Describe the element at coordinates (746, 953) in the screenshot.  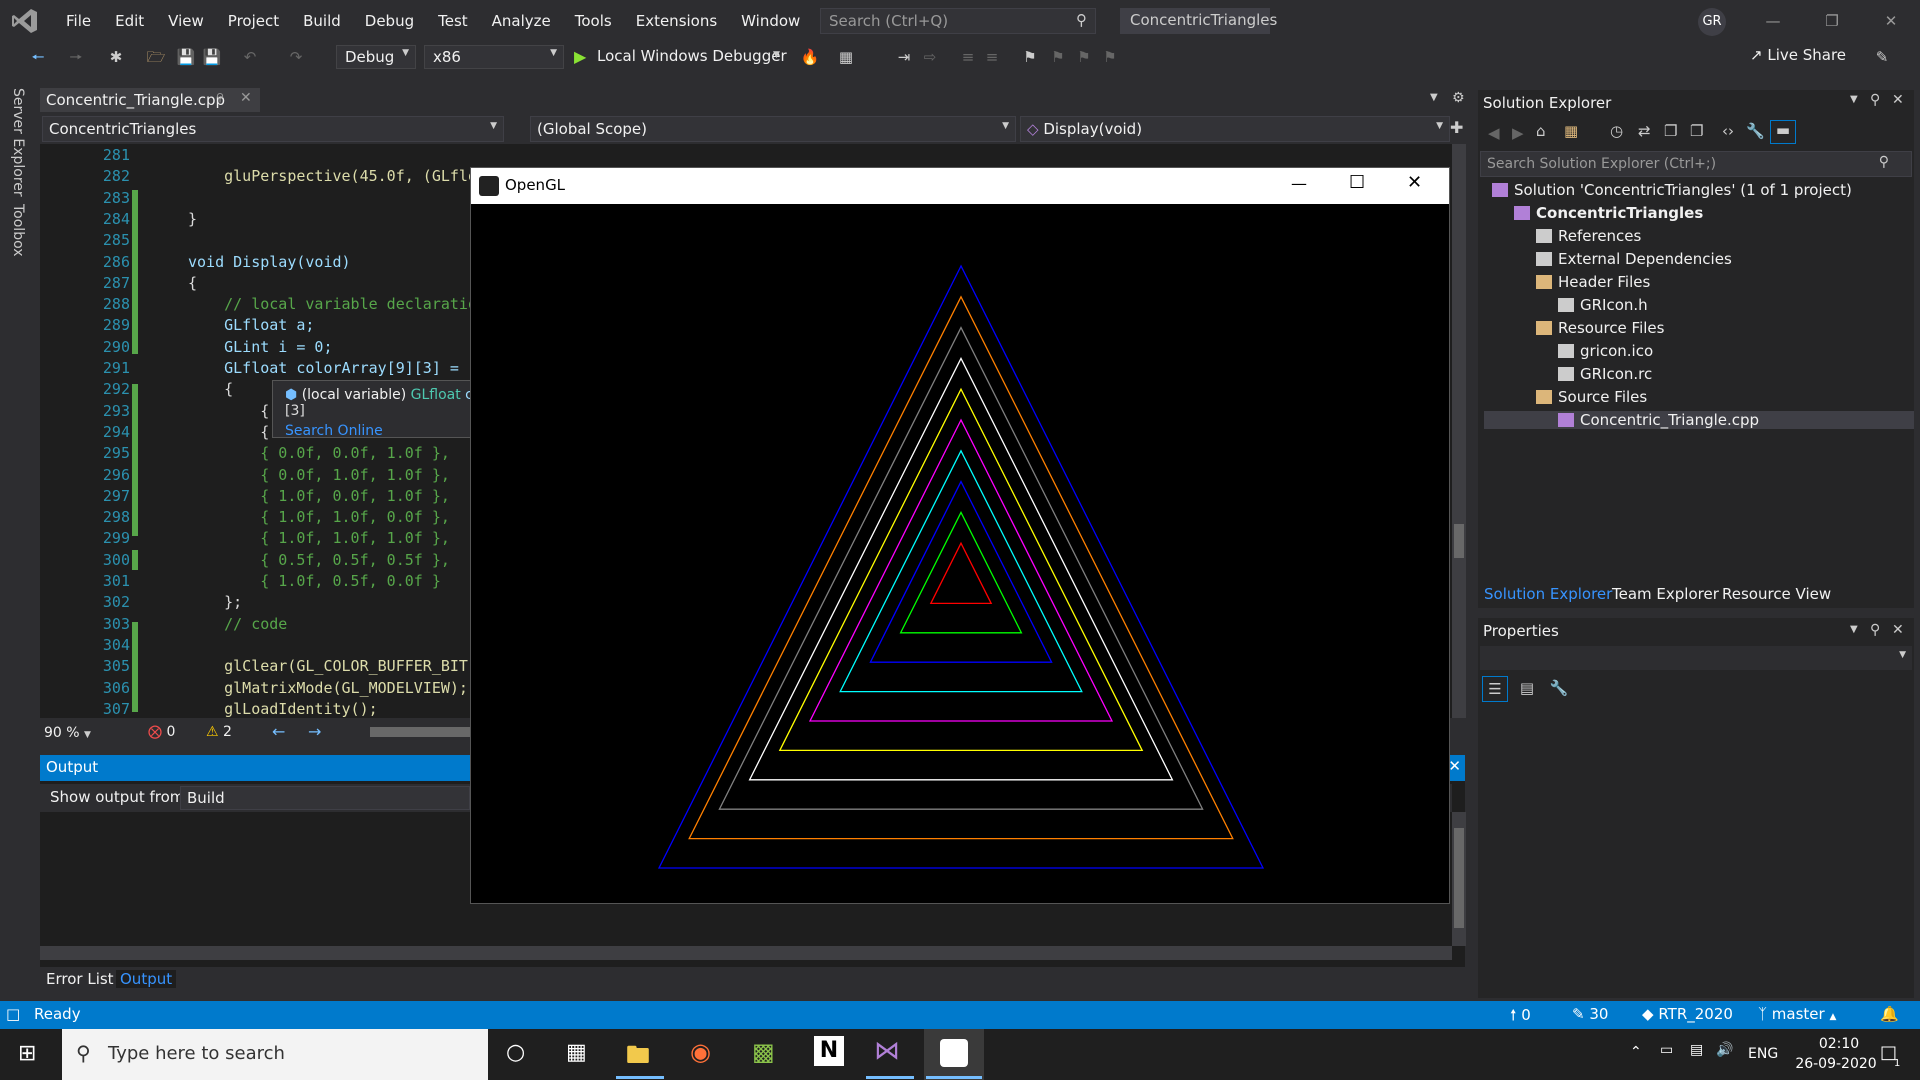
I see `output-hscrollbar` at that location.